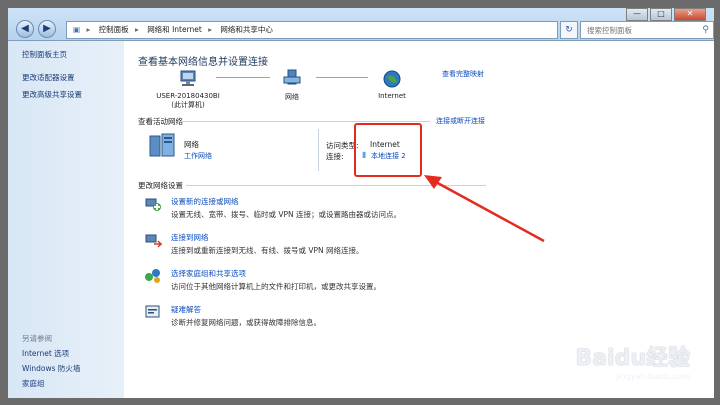 This screenshot has width=720, height=405. What do you see at coordinates (642, 30) in the screenshot?
I see `search-input` at bounding box center [642, 30].